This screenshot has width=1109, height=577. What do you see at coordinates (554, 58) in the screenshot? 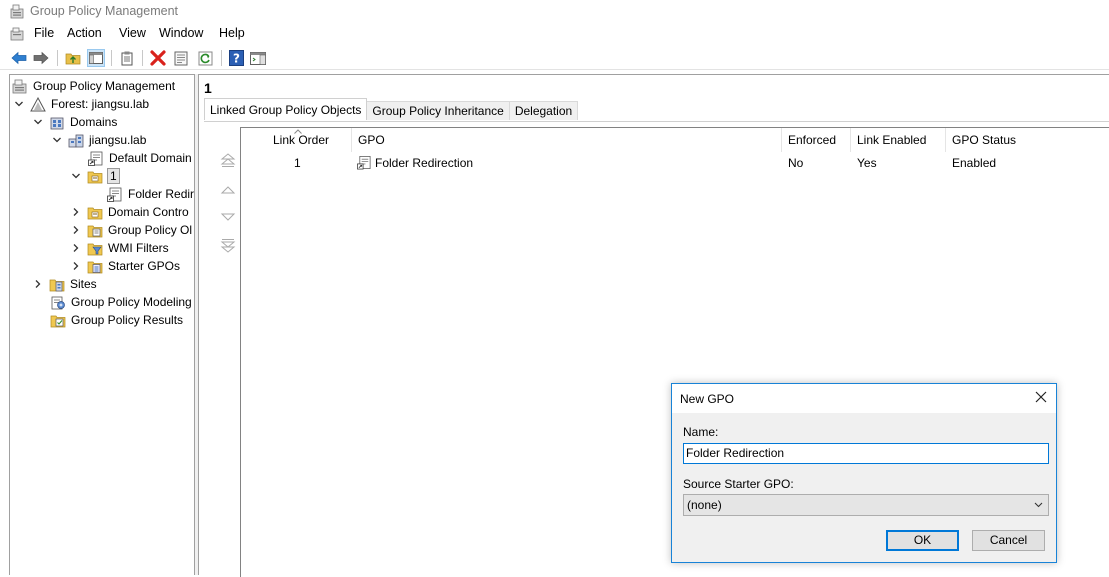
I see `toolbar: ?` at bounding box center [554, 58].